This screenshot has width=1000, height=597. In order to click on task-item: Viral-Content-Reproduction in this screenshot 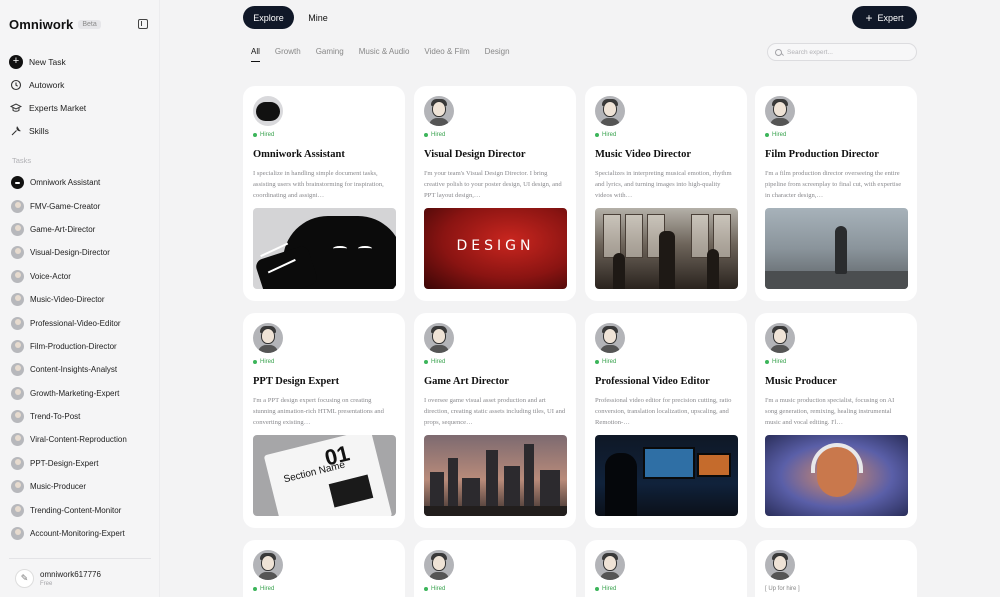, I will do `click(82, 439)`.